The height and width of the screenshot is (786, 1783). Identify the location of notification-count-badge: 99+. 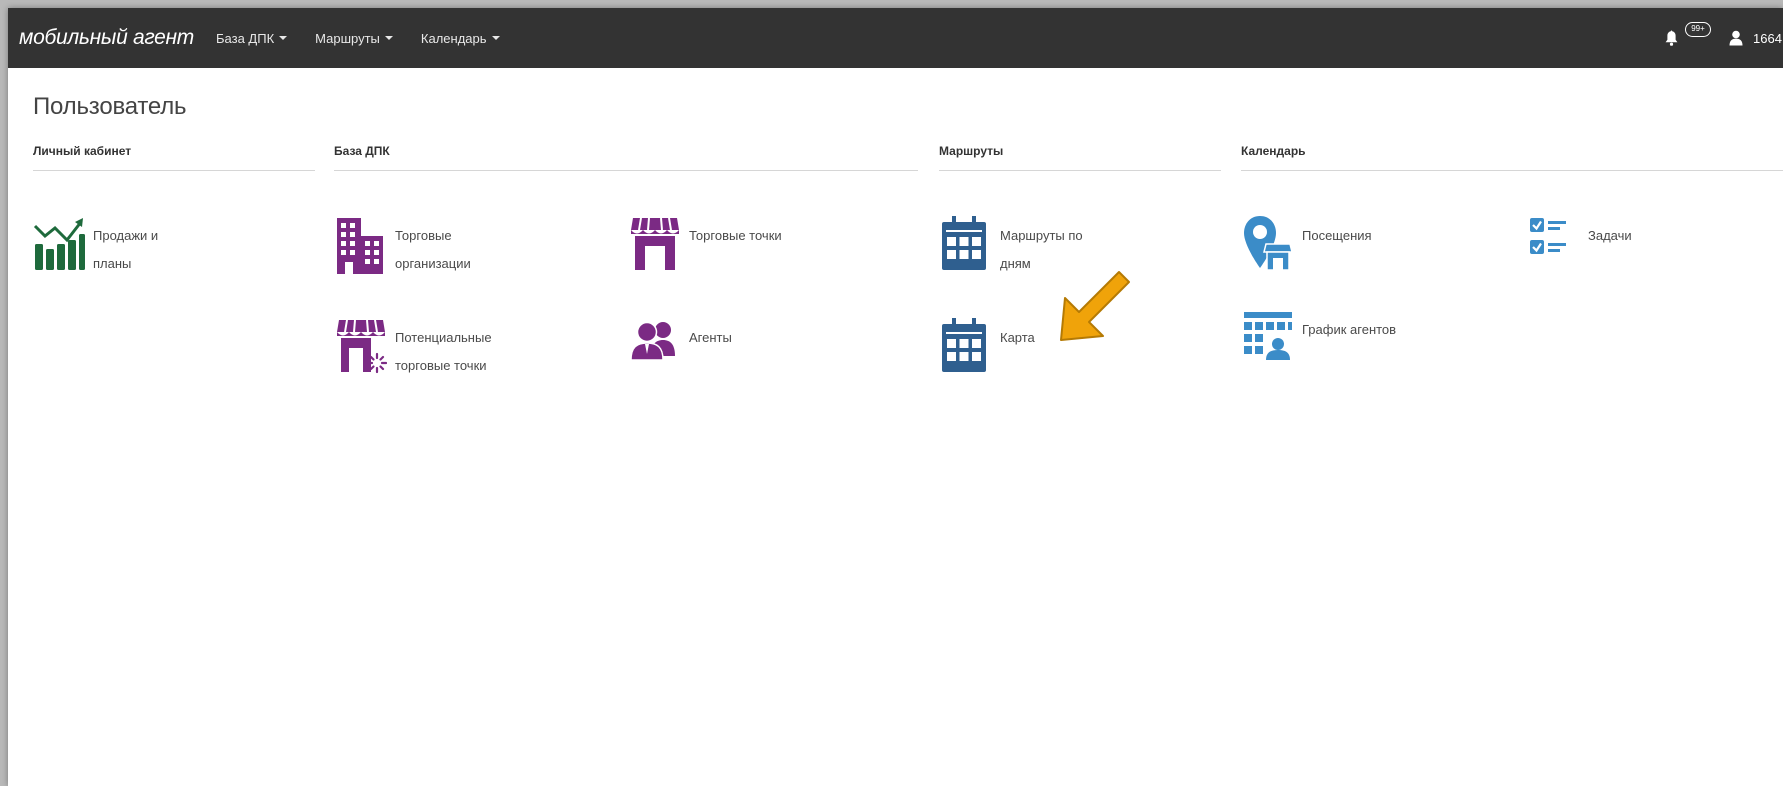
(1698, 29).